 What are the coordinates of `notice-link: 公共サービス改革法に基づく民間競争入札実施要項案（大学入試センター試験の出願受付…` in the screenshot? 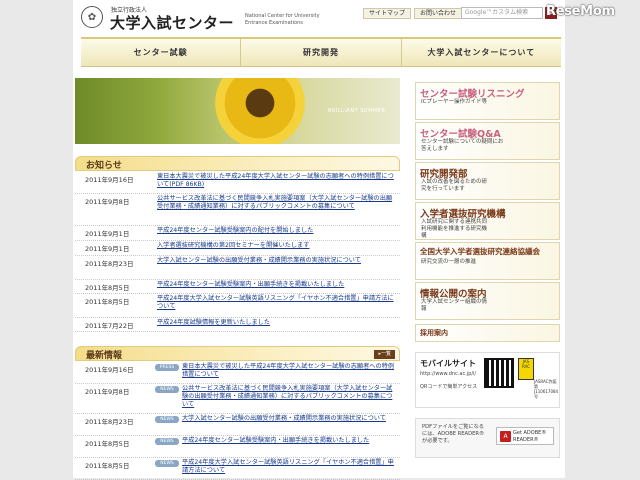 It's located at (278, 202).